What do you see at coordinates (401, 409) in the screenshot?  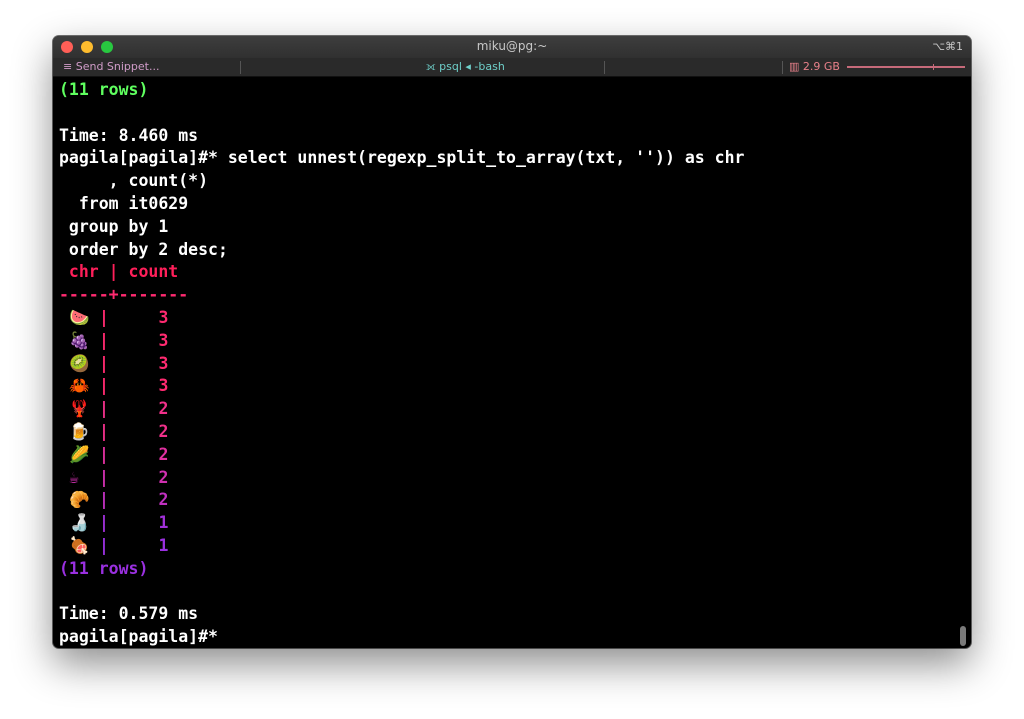 I see `table-row: 🦞 | 2` at bounding box center [401, 409].